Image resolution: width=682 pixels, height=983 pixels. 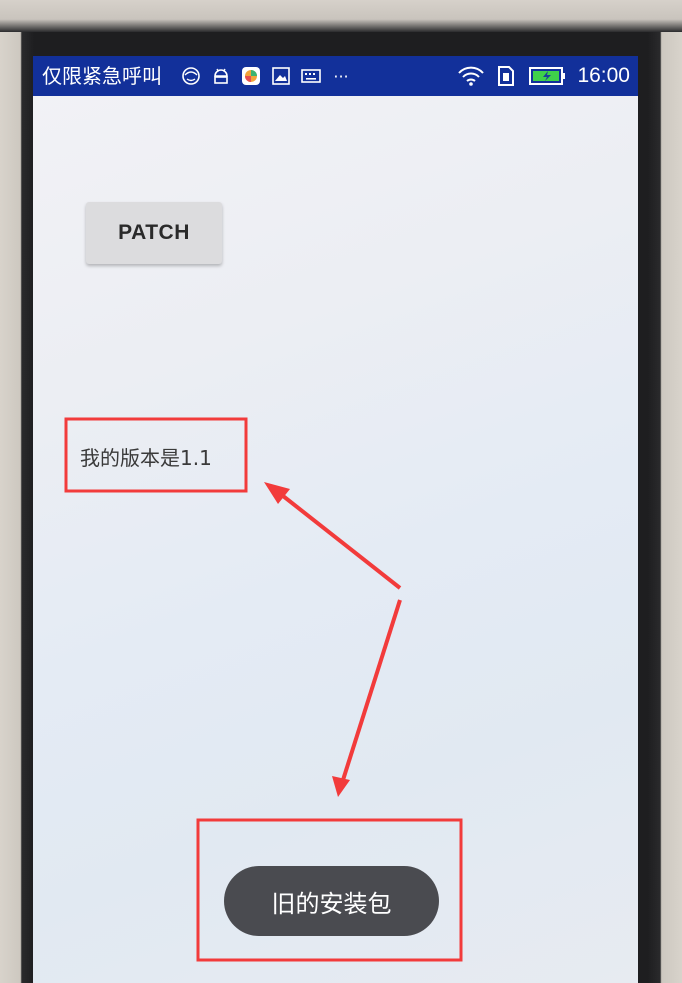 I want to click on android-icon, so click(x=221, y=76).